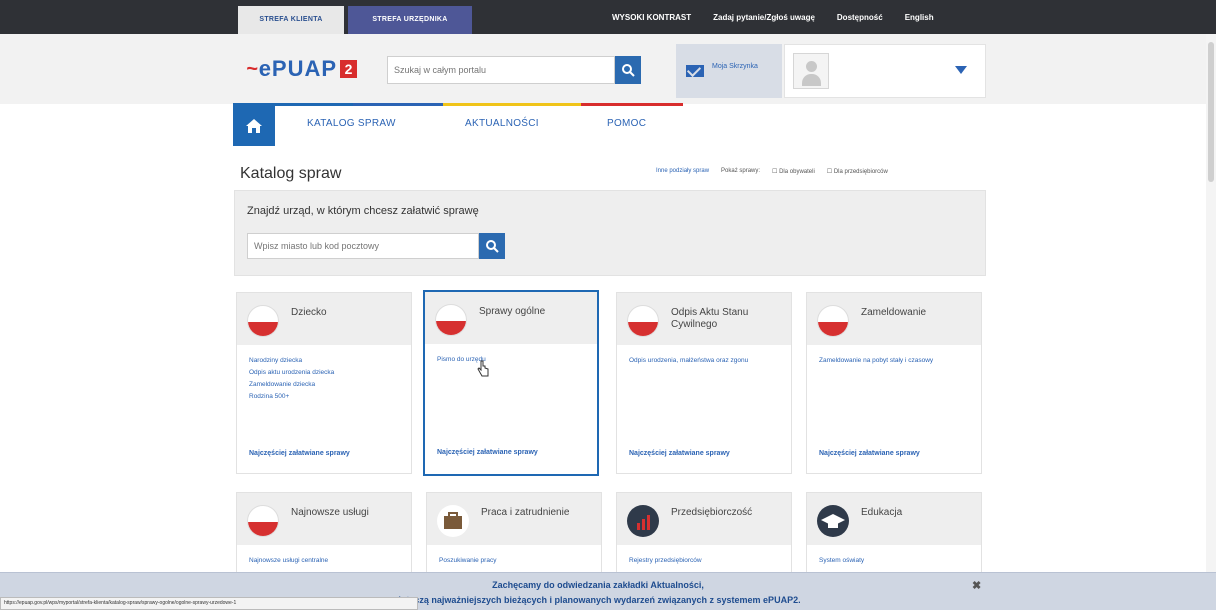  What do you see at coordinates (682, 171) in the screenshot?
I see `other-divisions-link: Inne podziały spraw` at bounding box center [682, 171].